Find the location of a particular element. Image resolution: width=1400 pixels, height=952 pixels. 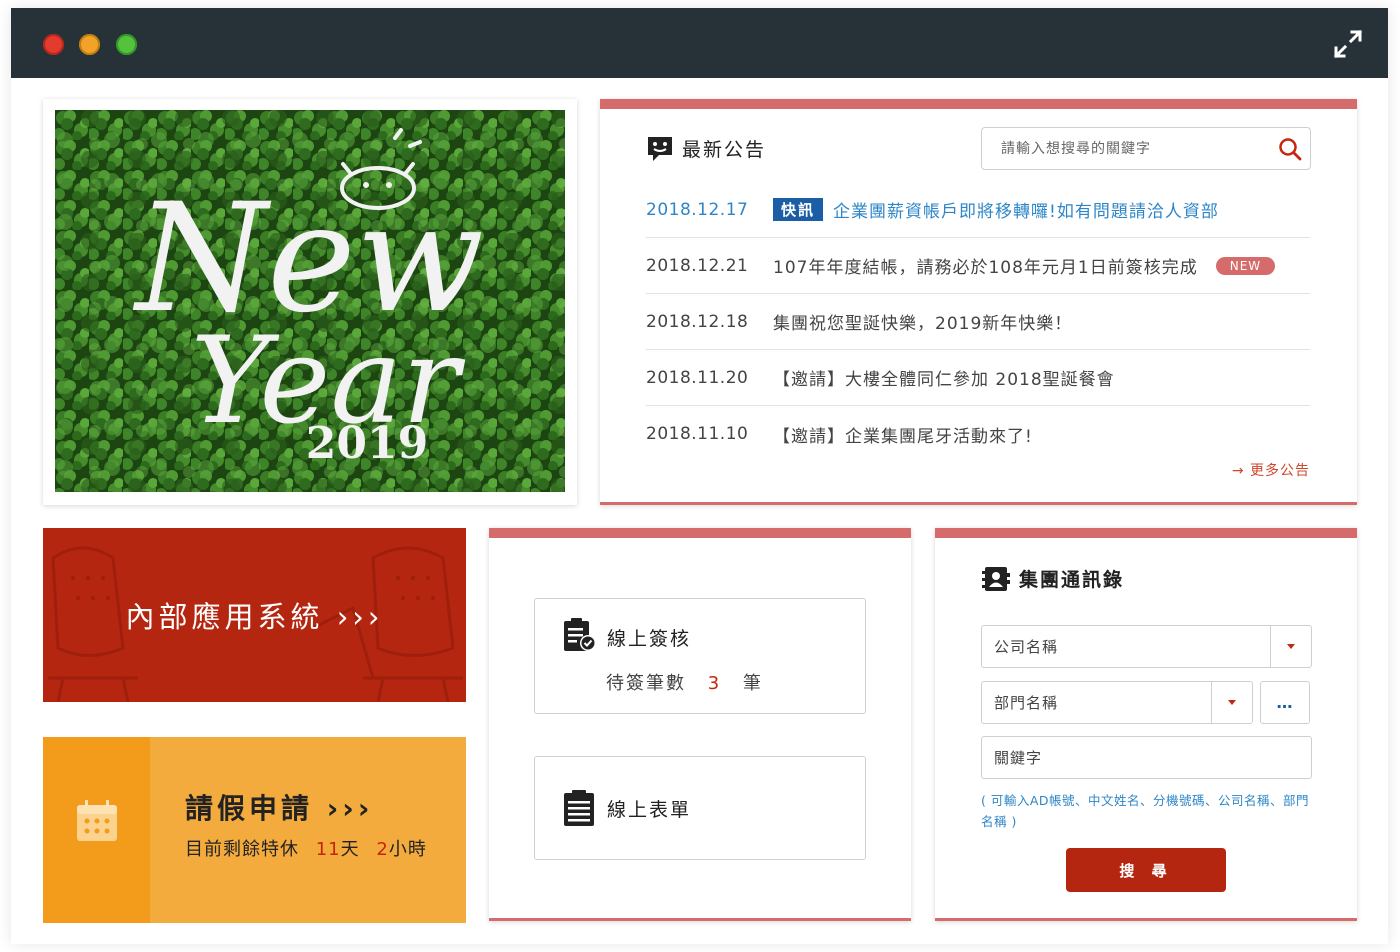

clover-background: New Year 2019 is located at coordinates (310, 301).